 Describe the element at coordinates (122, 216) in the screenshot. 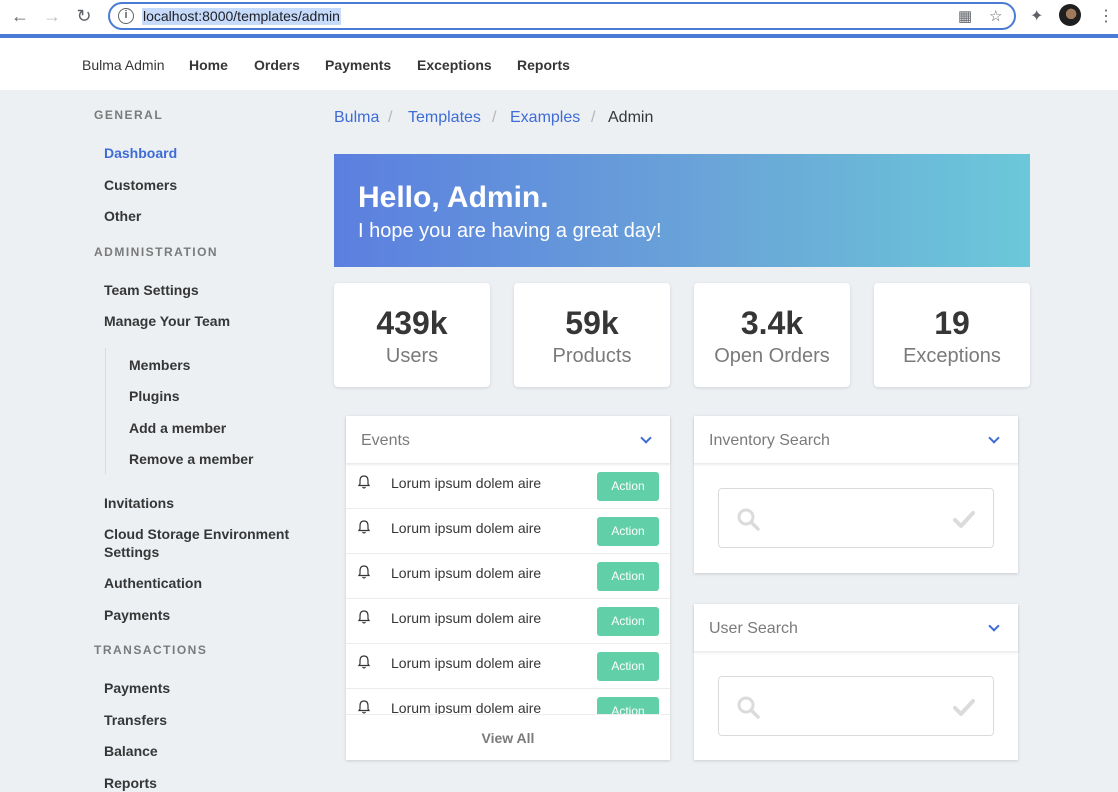

I see `sidebar-item-other: Other` at that location.